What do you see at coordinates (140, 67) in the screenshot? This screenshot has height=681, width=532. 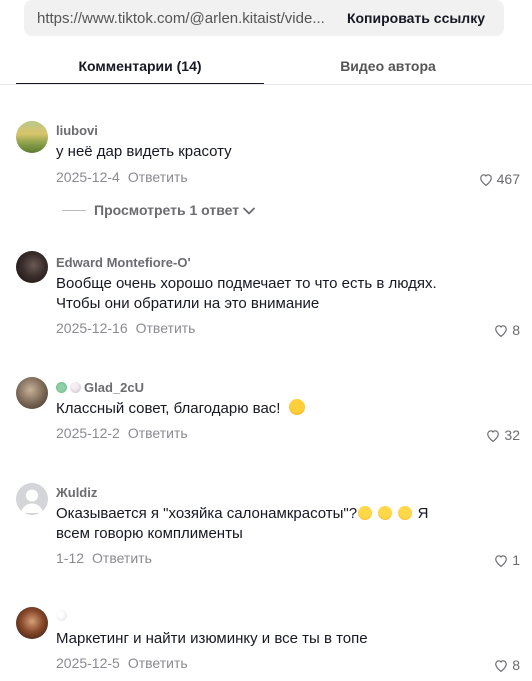 I see `tab-comments: Комментарии (14)` at bounding box center [140, 67].